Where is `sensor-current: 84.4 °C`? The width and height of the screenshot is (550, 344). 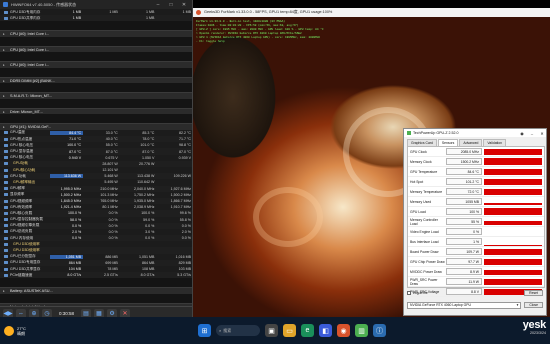 sensor-current: 84.4 °C is located at coordinates (67, 132).